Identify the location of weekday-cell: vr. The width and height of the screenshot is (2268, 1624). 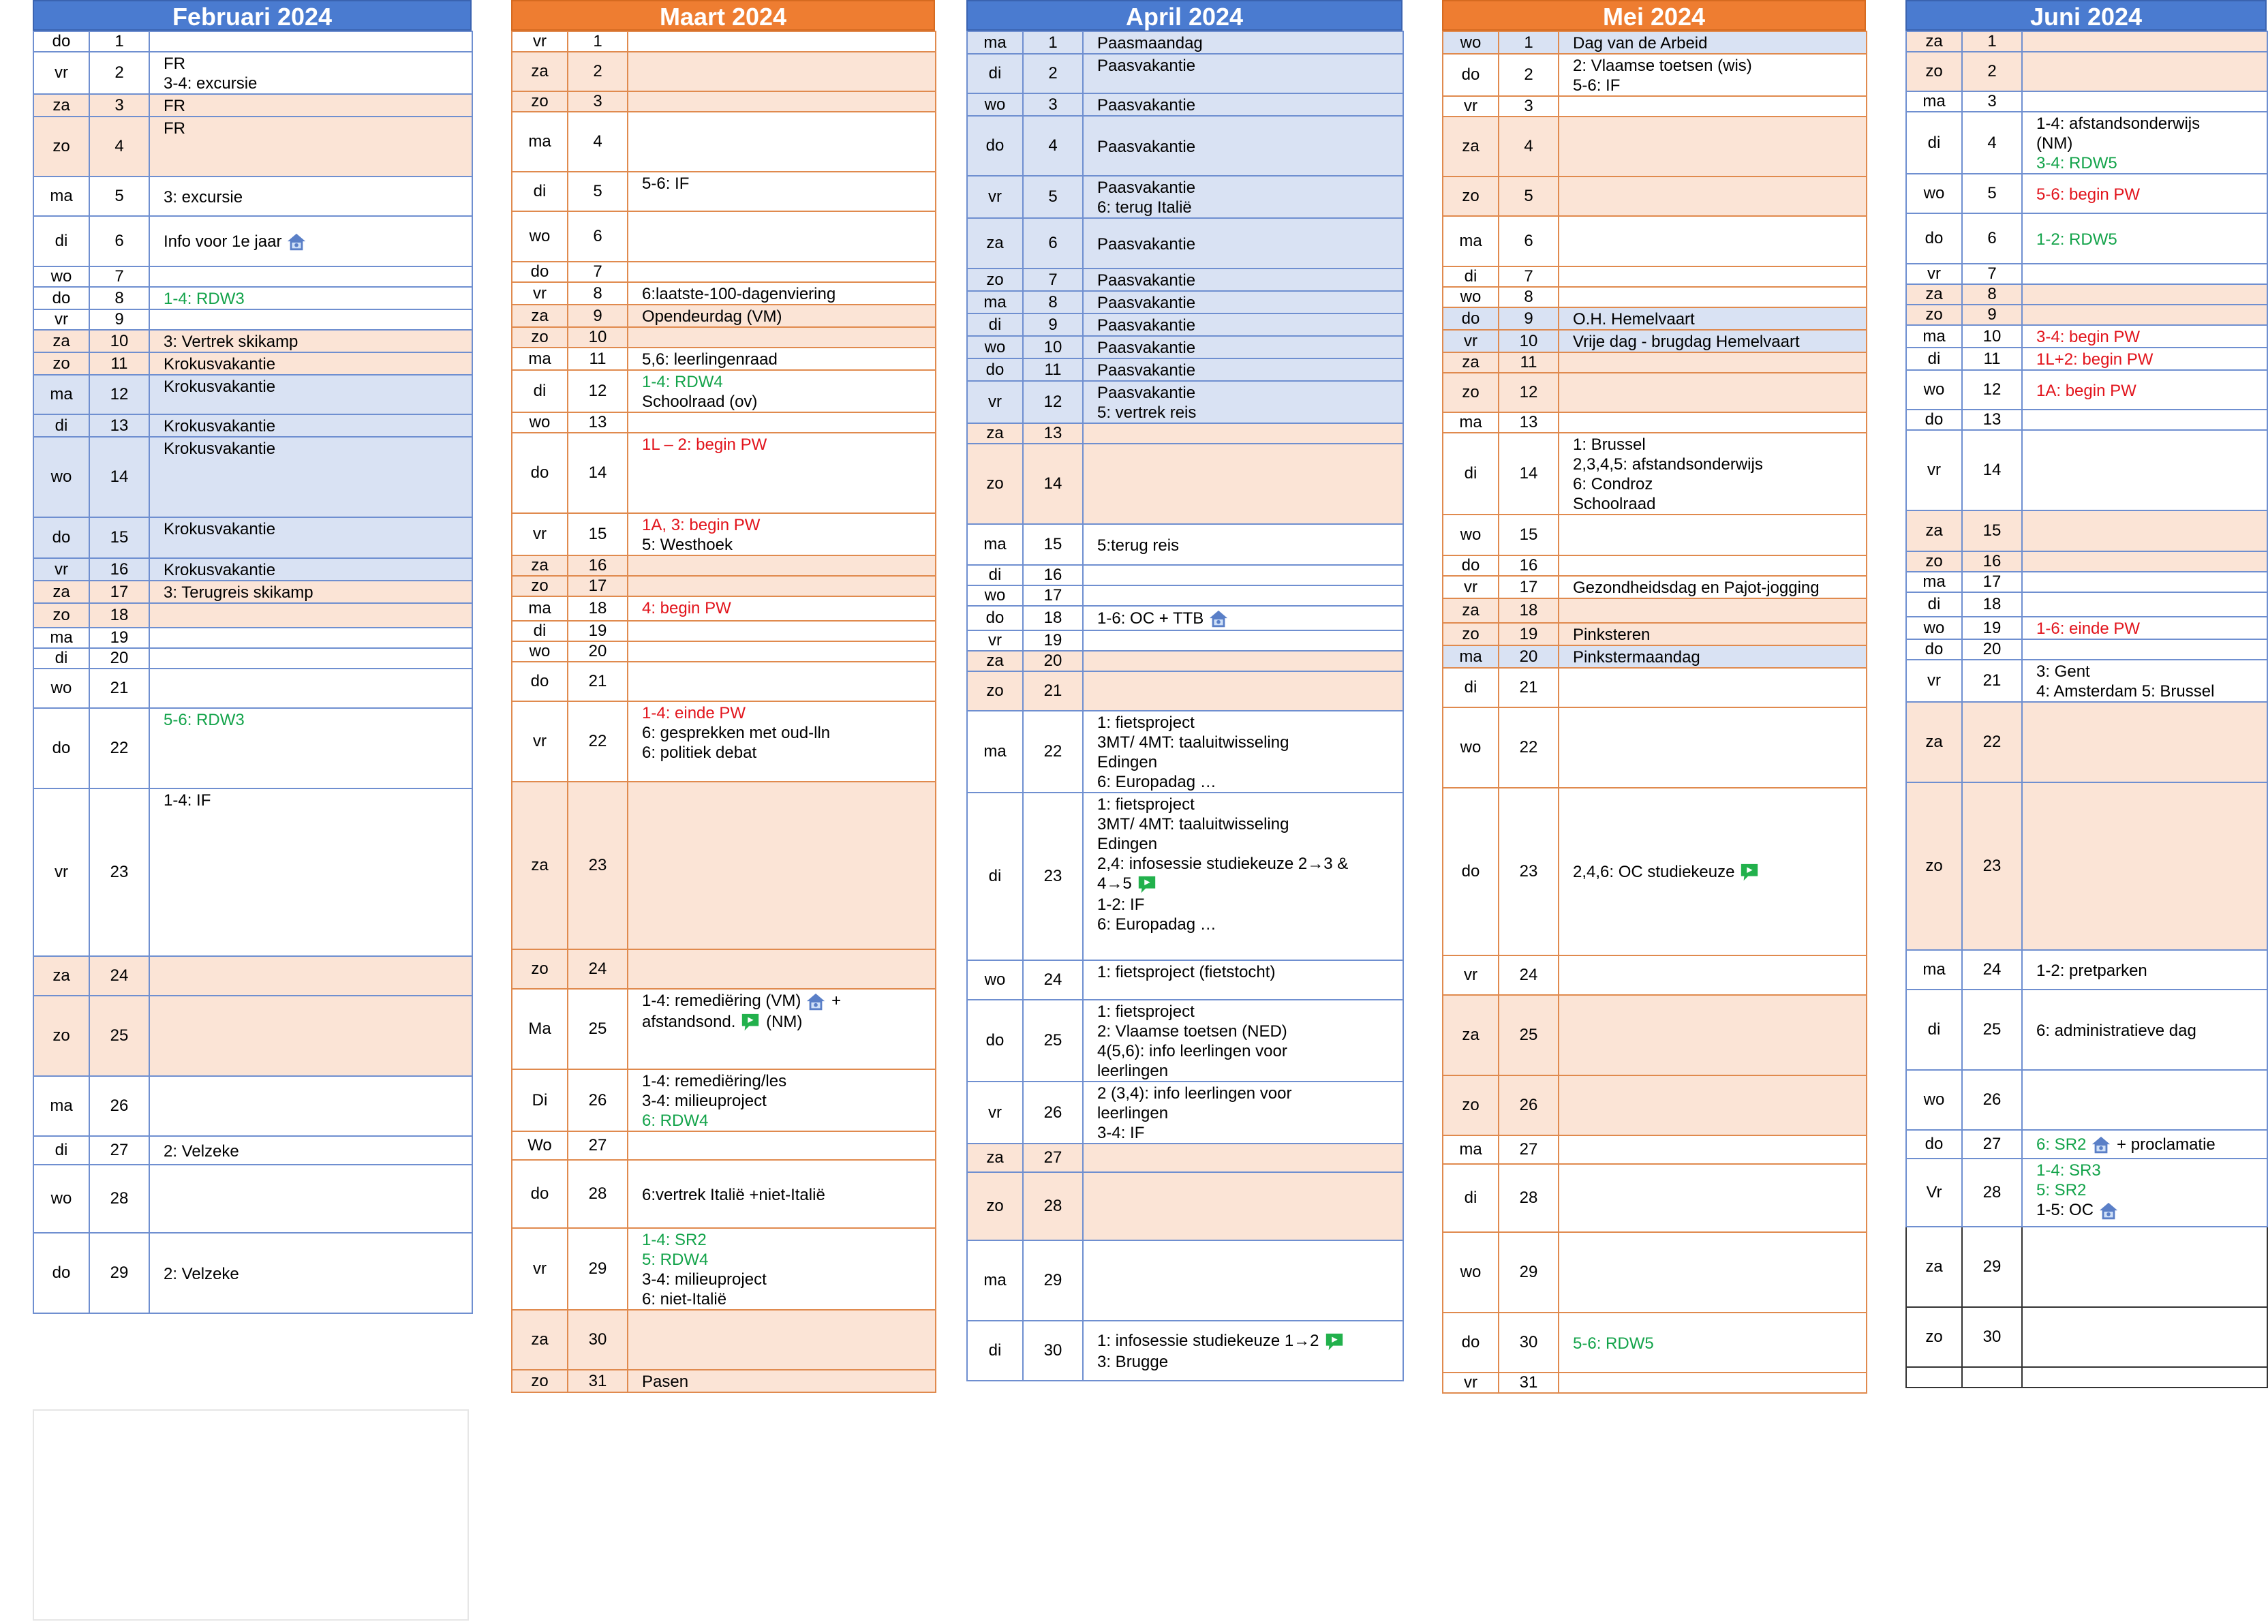
(995, 641).